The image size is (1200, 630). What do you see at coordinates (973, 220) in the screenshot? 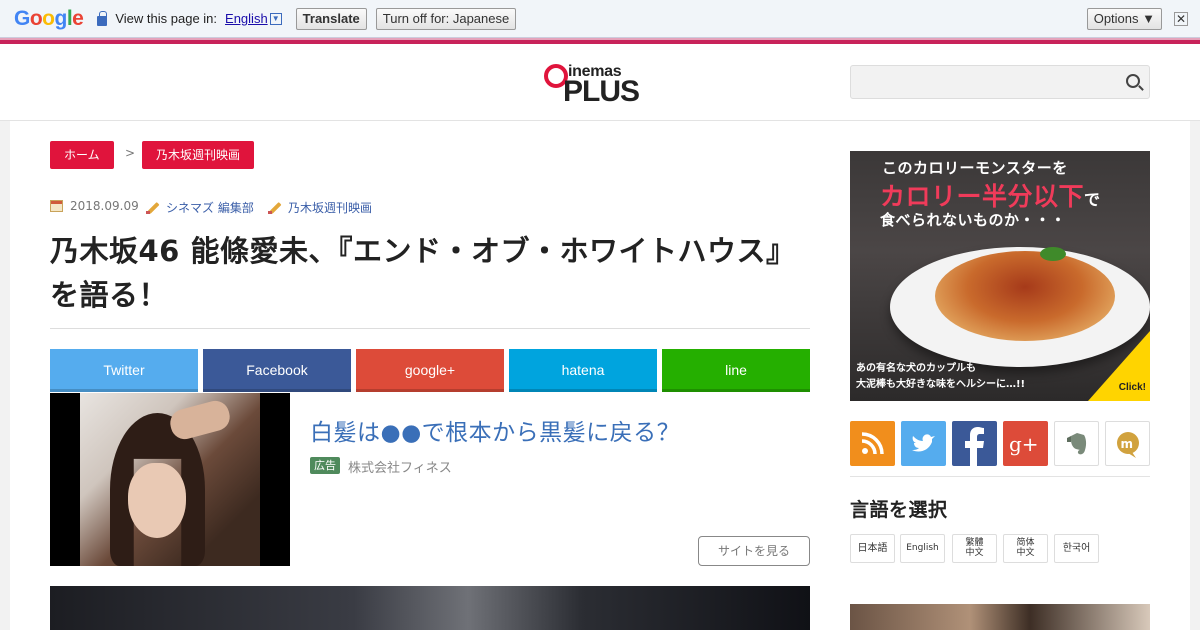
I see `banner-line-3: 食べられないものか・・・` at bounding box center [973, 220].